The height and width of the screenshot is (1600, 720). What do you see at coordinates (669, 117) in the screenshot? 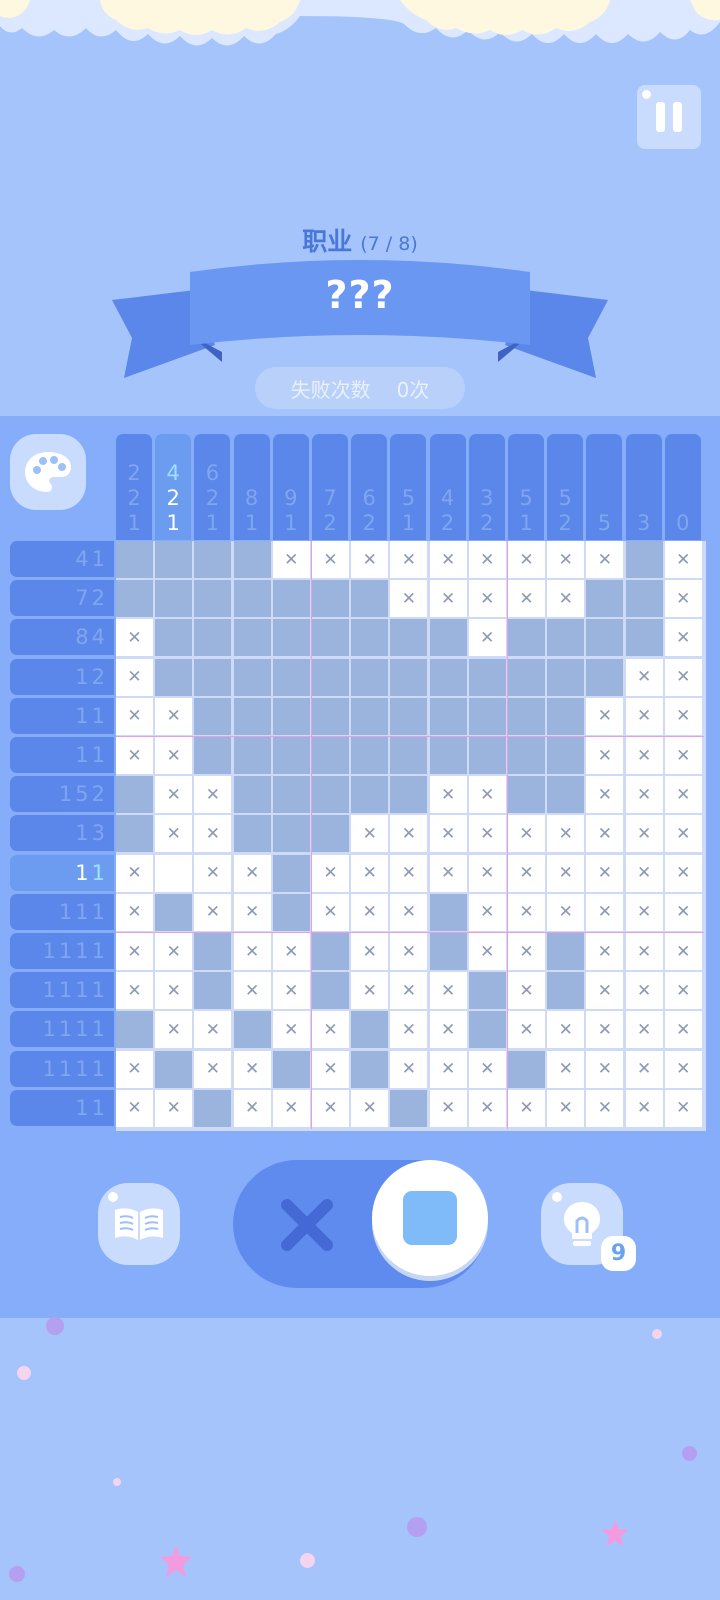
I see `pause-button` at bounding box center [669, 117].